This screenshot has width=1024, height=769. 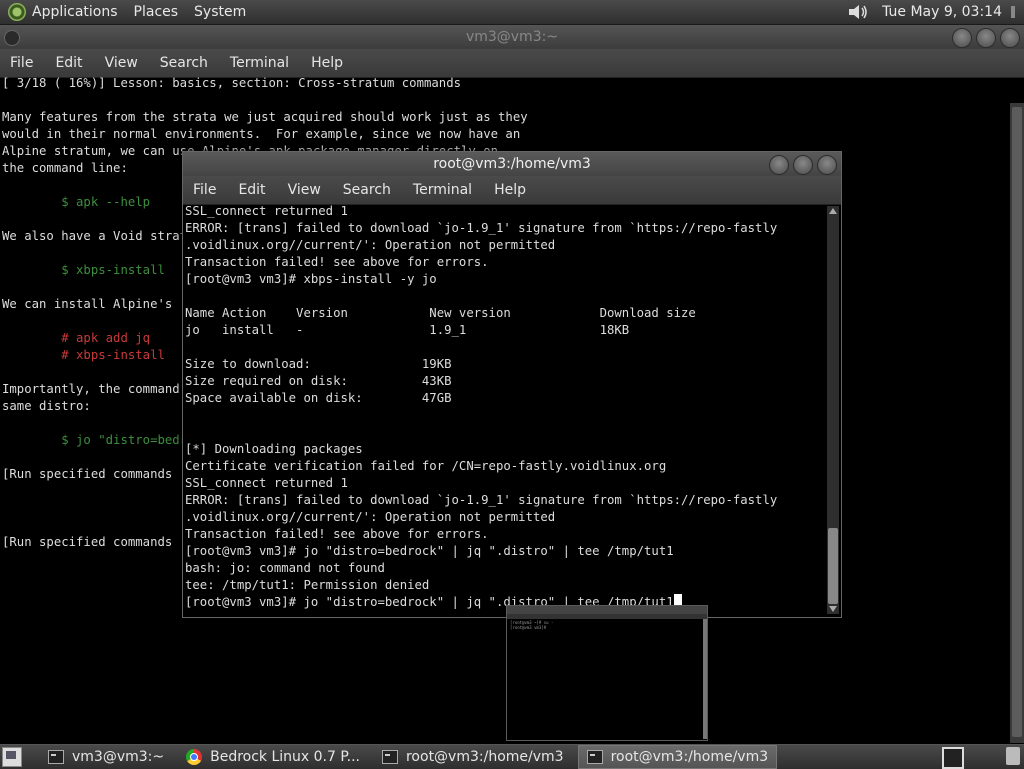 I want to click on terminal-line: tee: /tmp/tut1: Permission denied, so click(x=307, y=585).